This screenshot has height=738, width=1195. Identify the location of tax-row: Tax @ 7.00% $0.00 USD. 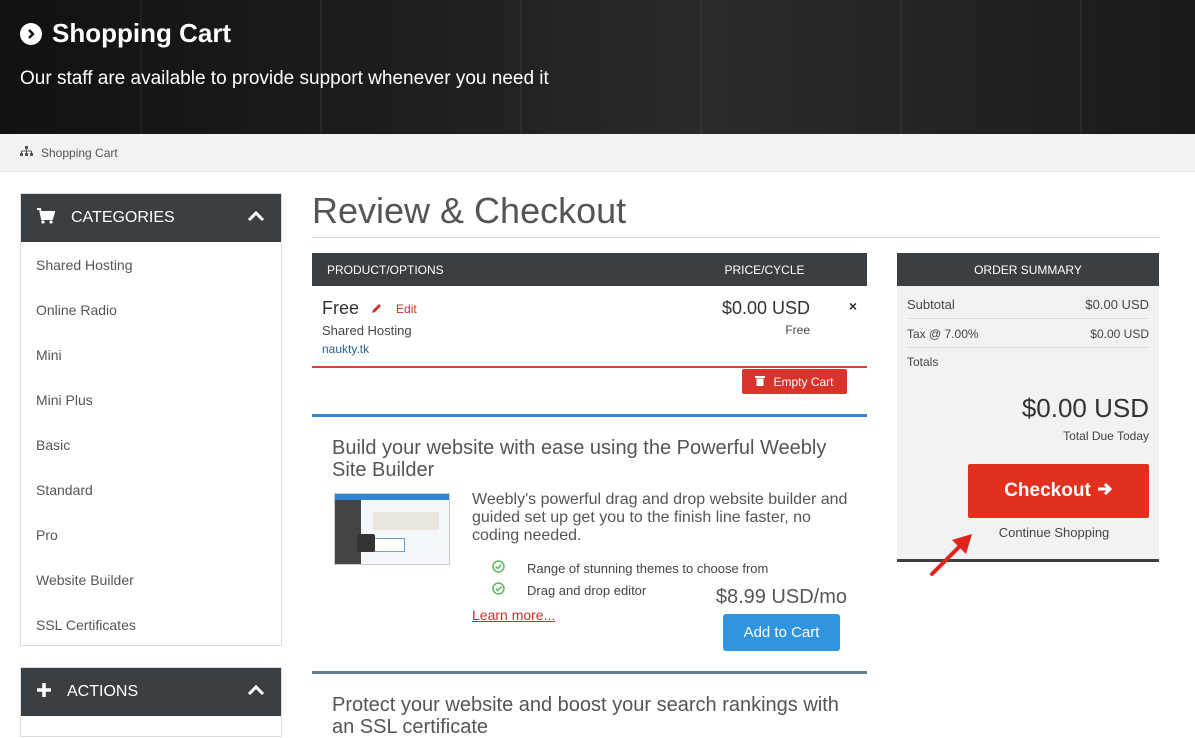
(1028, 334).